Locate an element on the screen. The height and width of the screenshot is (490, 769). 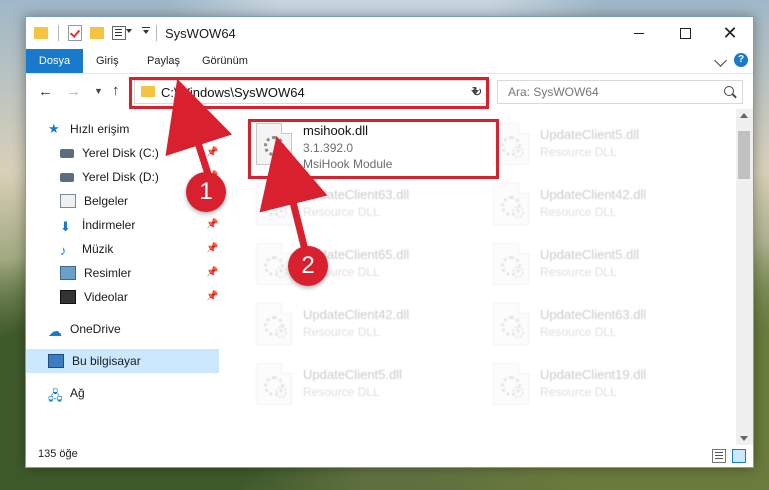
step-badge-2: 2 is located at coordinates (308, 266).